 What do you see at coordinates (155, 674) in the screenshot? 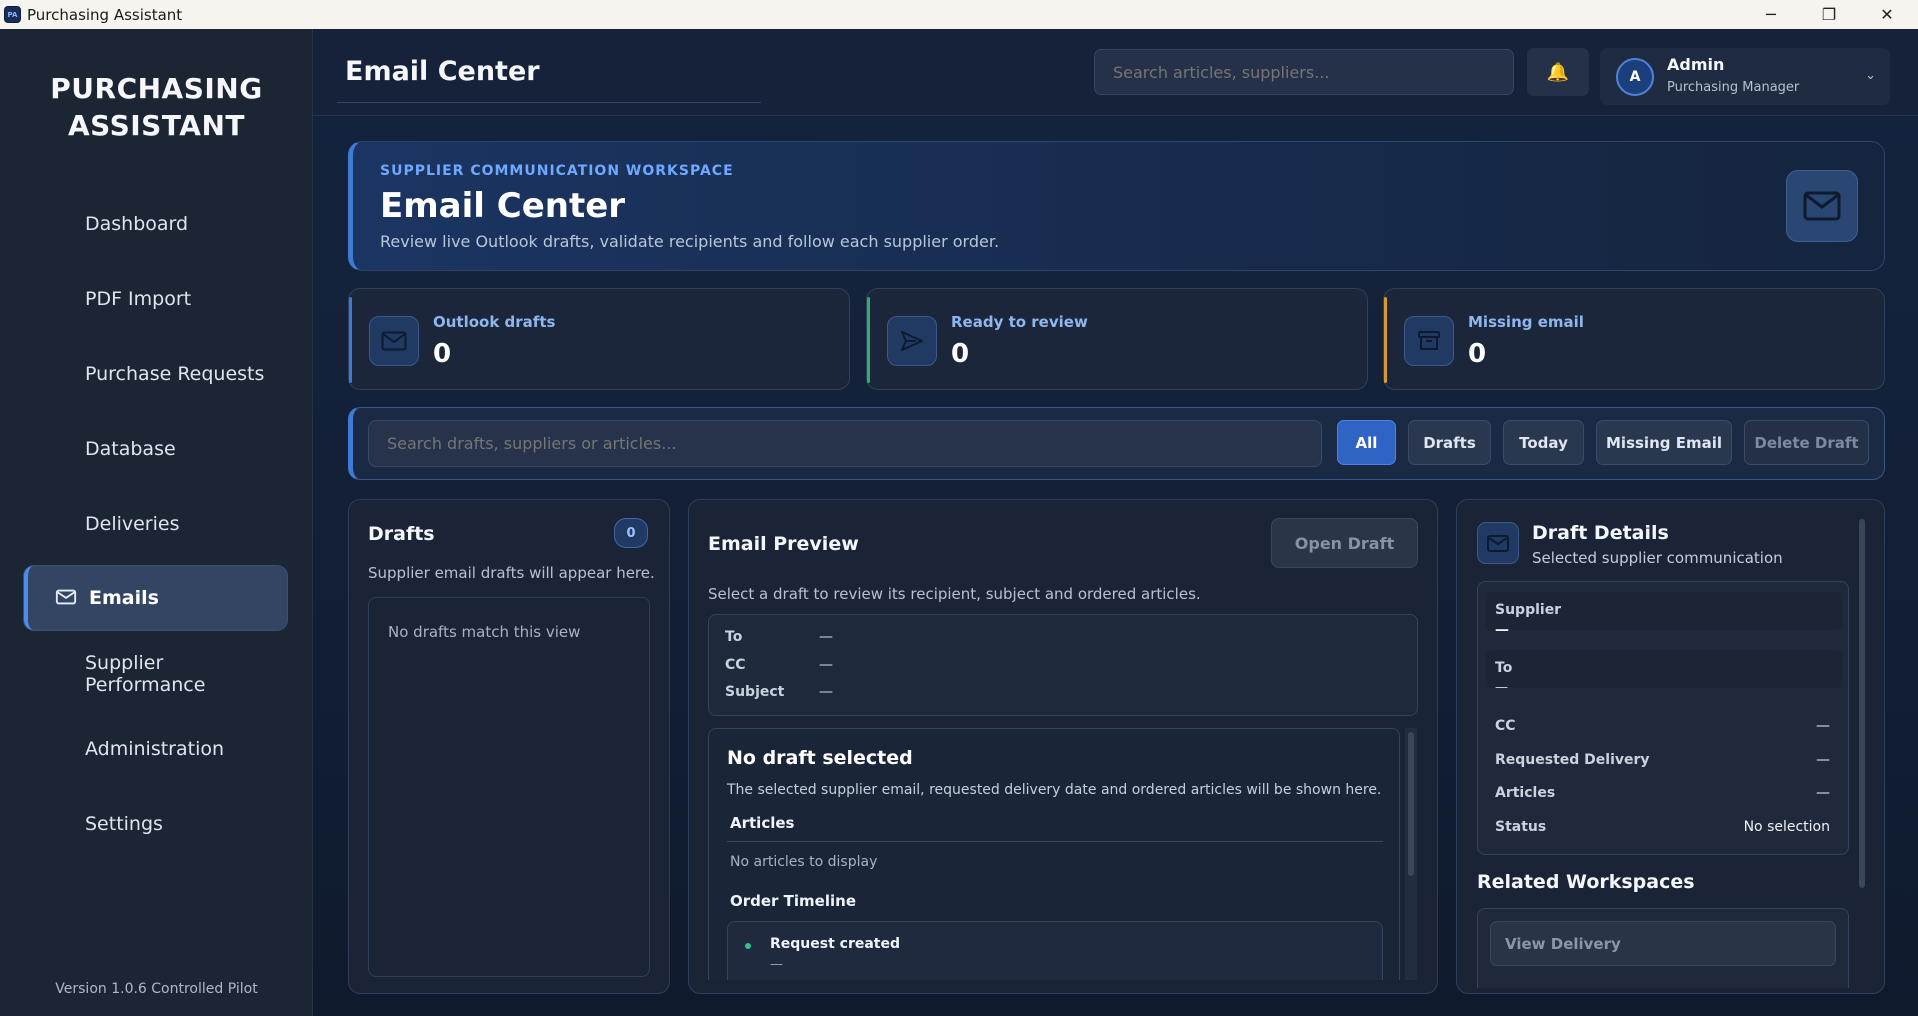
I see `sidebar-item-supplier-performance: Supplier Performance` at bounding box center [155, 674].